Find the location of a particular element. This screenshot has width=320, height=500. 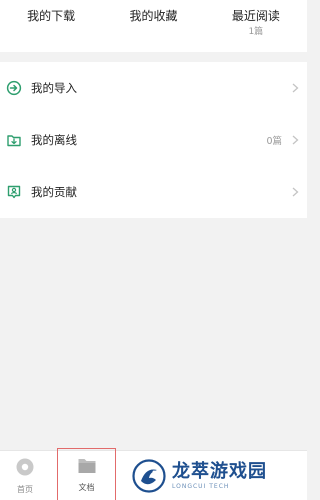

tab-label: 我的收藏 is located at coordinates (153, 16).